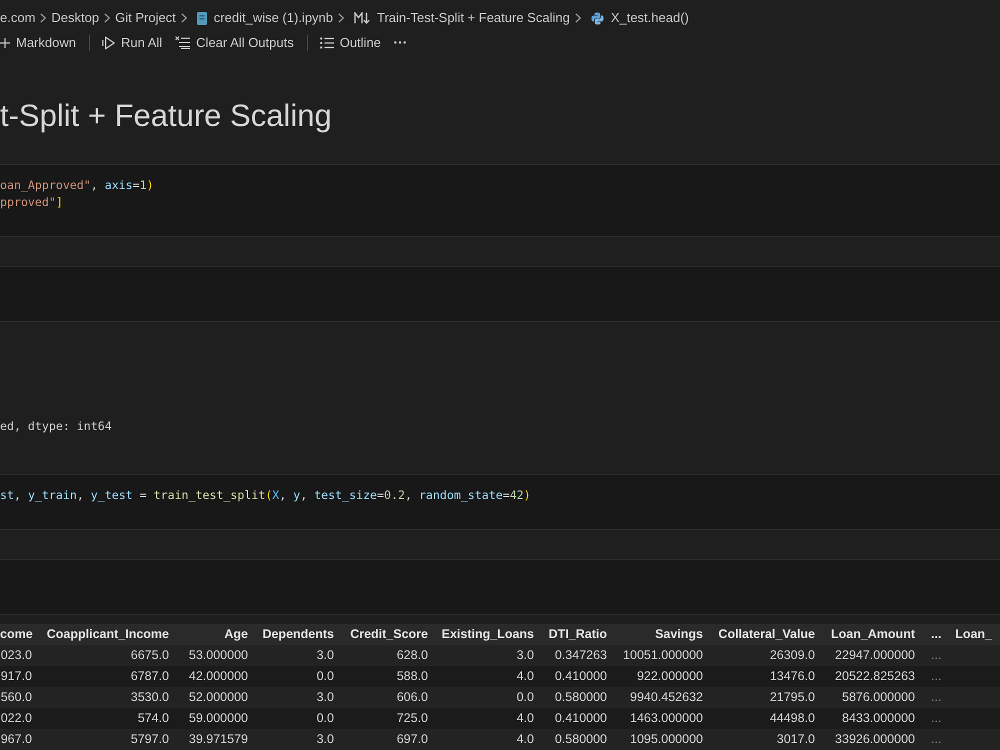  What do you see at coordinates (108, 676) in the screenshot?
I see `table-cell: 6787.0` at bounding box center [108, 676].